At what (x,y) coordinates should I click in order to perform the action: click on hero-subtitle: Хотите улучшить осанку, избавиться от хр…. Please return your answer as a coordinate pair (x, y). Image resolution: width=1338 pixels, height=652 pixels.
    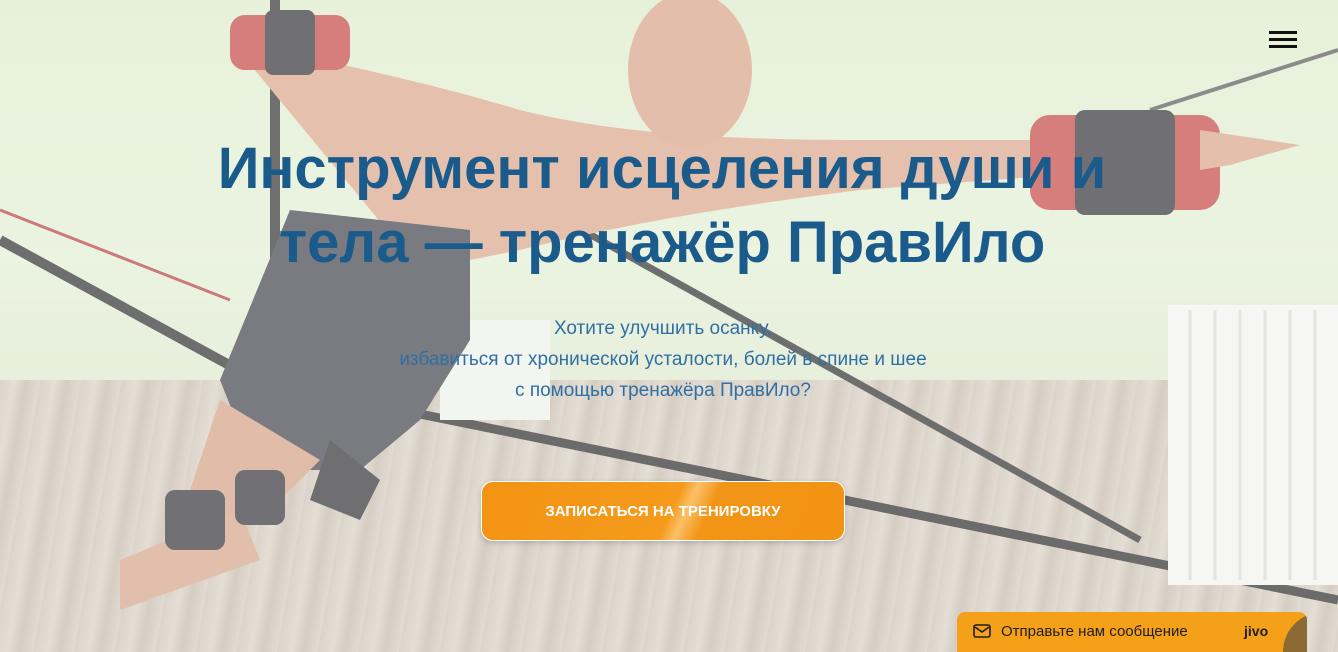
    Looking at the image, I should click on (663, 359).